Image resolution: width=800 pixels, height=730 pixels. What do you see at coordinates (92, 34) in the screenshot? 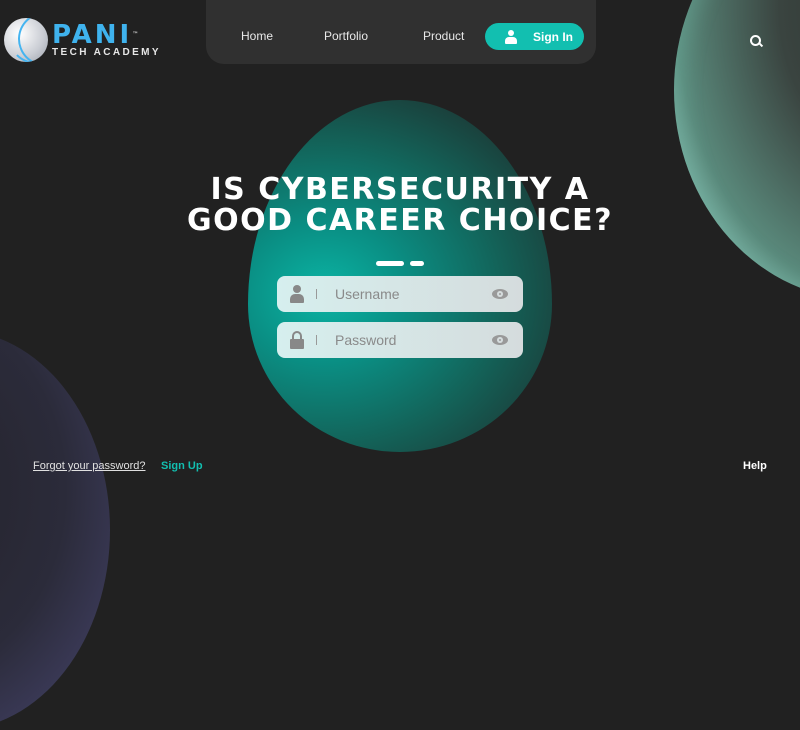
I see `brand-name: PANI` at bounding box center [92, 34].